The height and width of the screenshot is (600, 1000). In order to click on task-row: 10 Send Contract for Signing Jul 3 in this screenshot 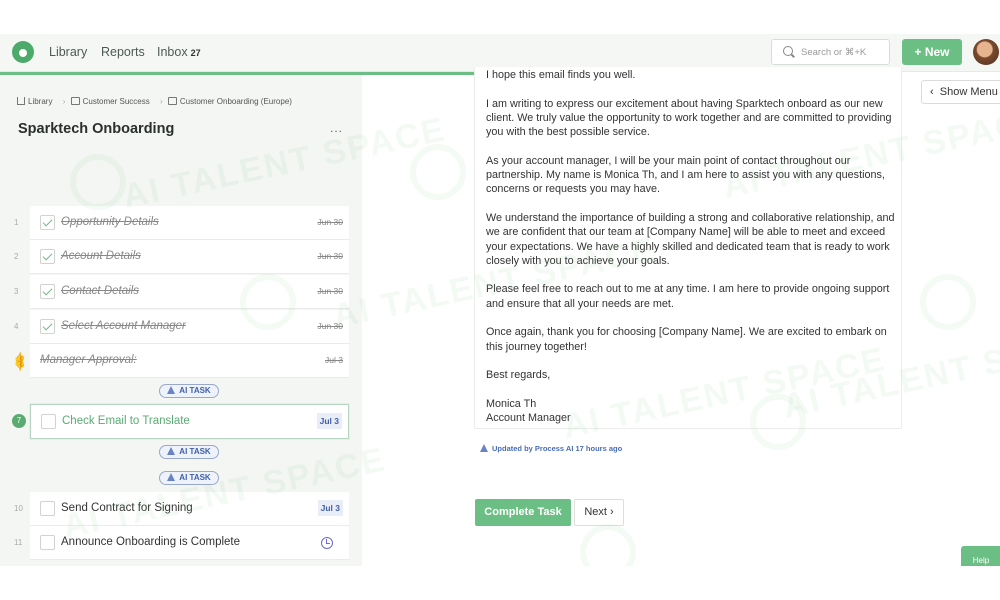, I will do `click(181, 509)`.